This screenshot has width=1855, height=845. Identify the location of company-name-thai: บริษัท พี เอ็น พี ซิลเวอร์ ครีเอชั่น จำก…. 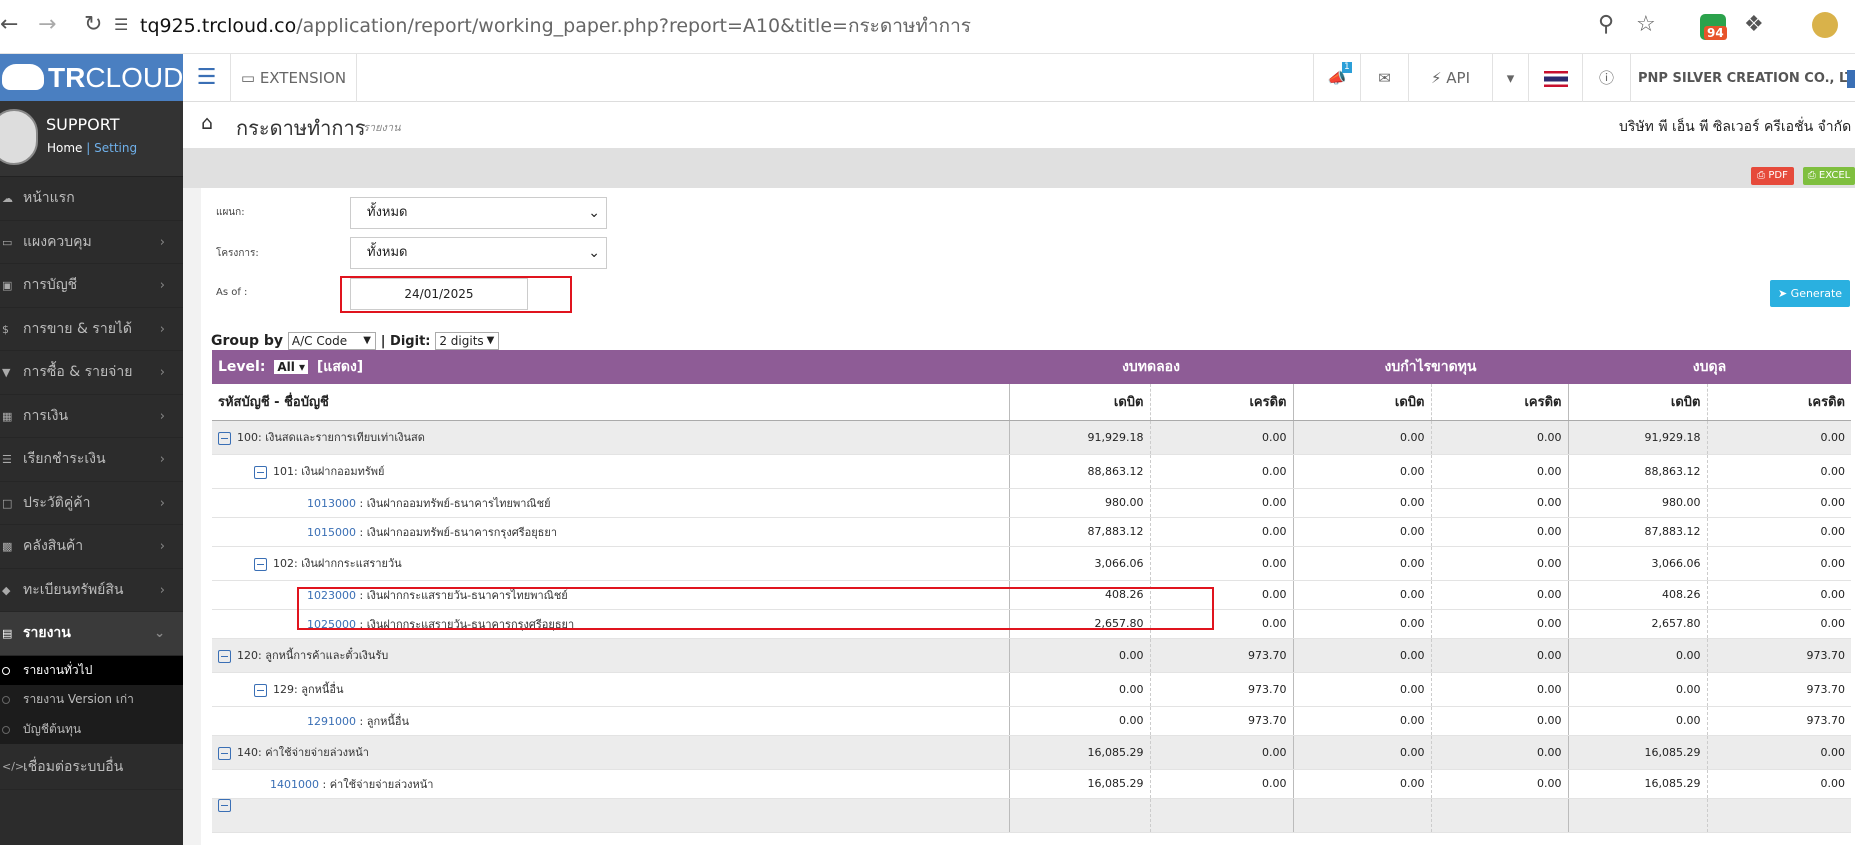
(1735, 127).